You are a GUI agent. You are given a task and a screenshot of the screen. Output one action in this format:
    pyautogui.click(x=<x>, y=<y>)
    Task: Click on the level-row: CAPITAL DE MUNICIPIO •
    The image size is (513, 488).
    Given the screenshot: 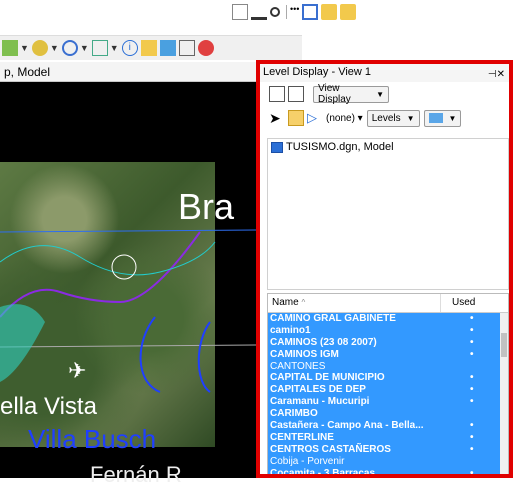 What is the action you would take?
    pyautogui.click(x=384, y=378)
    